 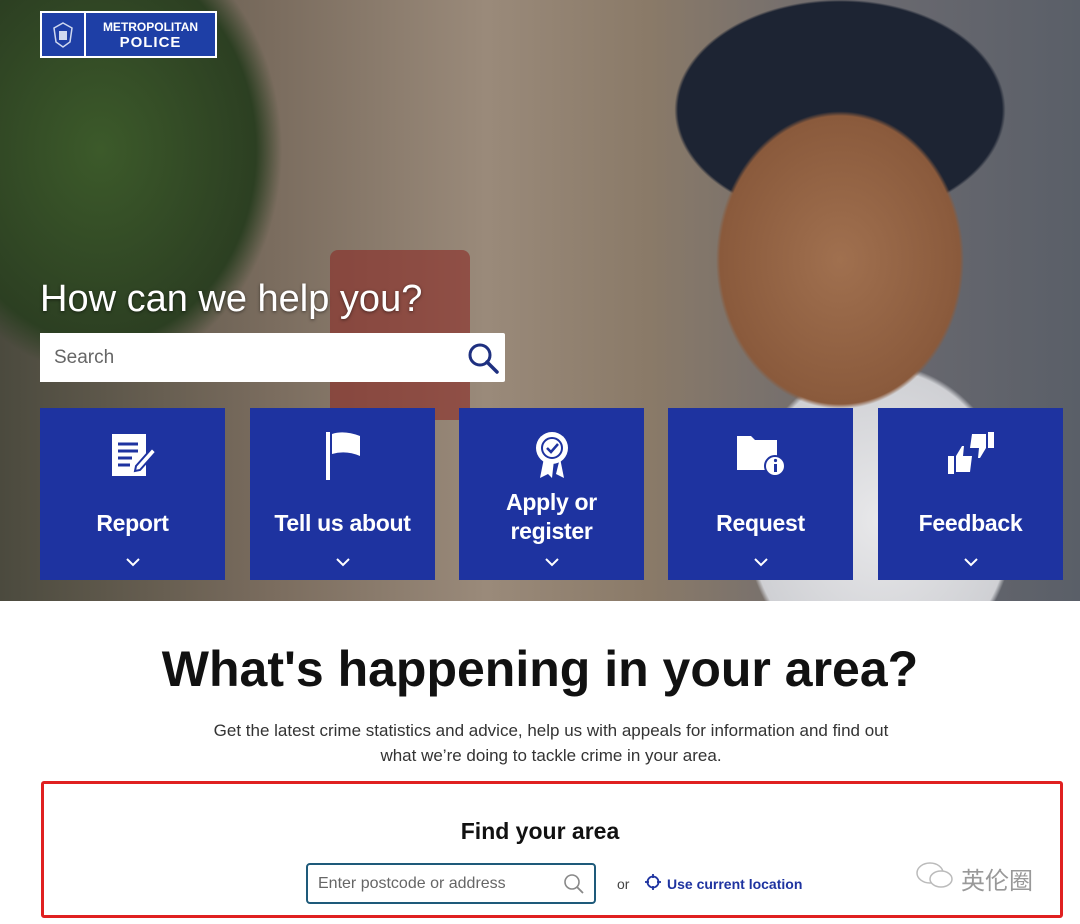 What do you see at coordinates (970, 494) in the screenshot?
I see `tile-feedback: Feedback` at bounding box center [970, 494].